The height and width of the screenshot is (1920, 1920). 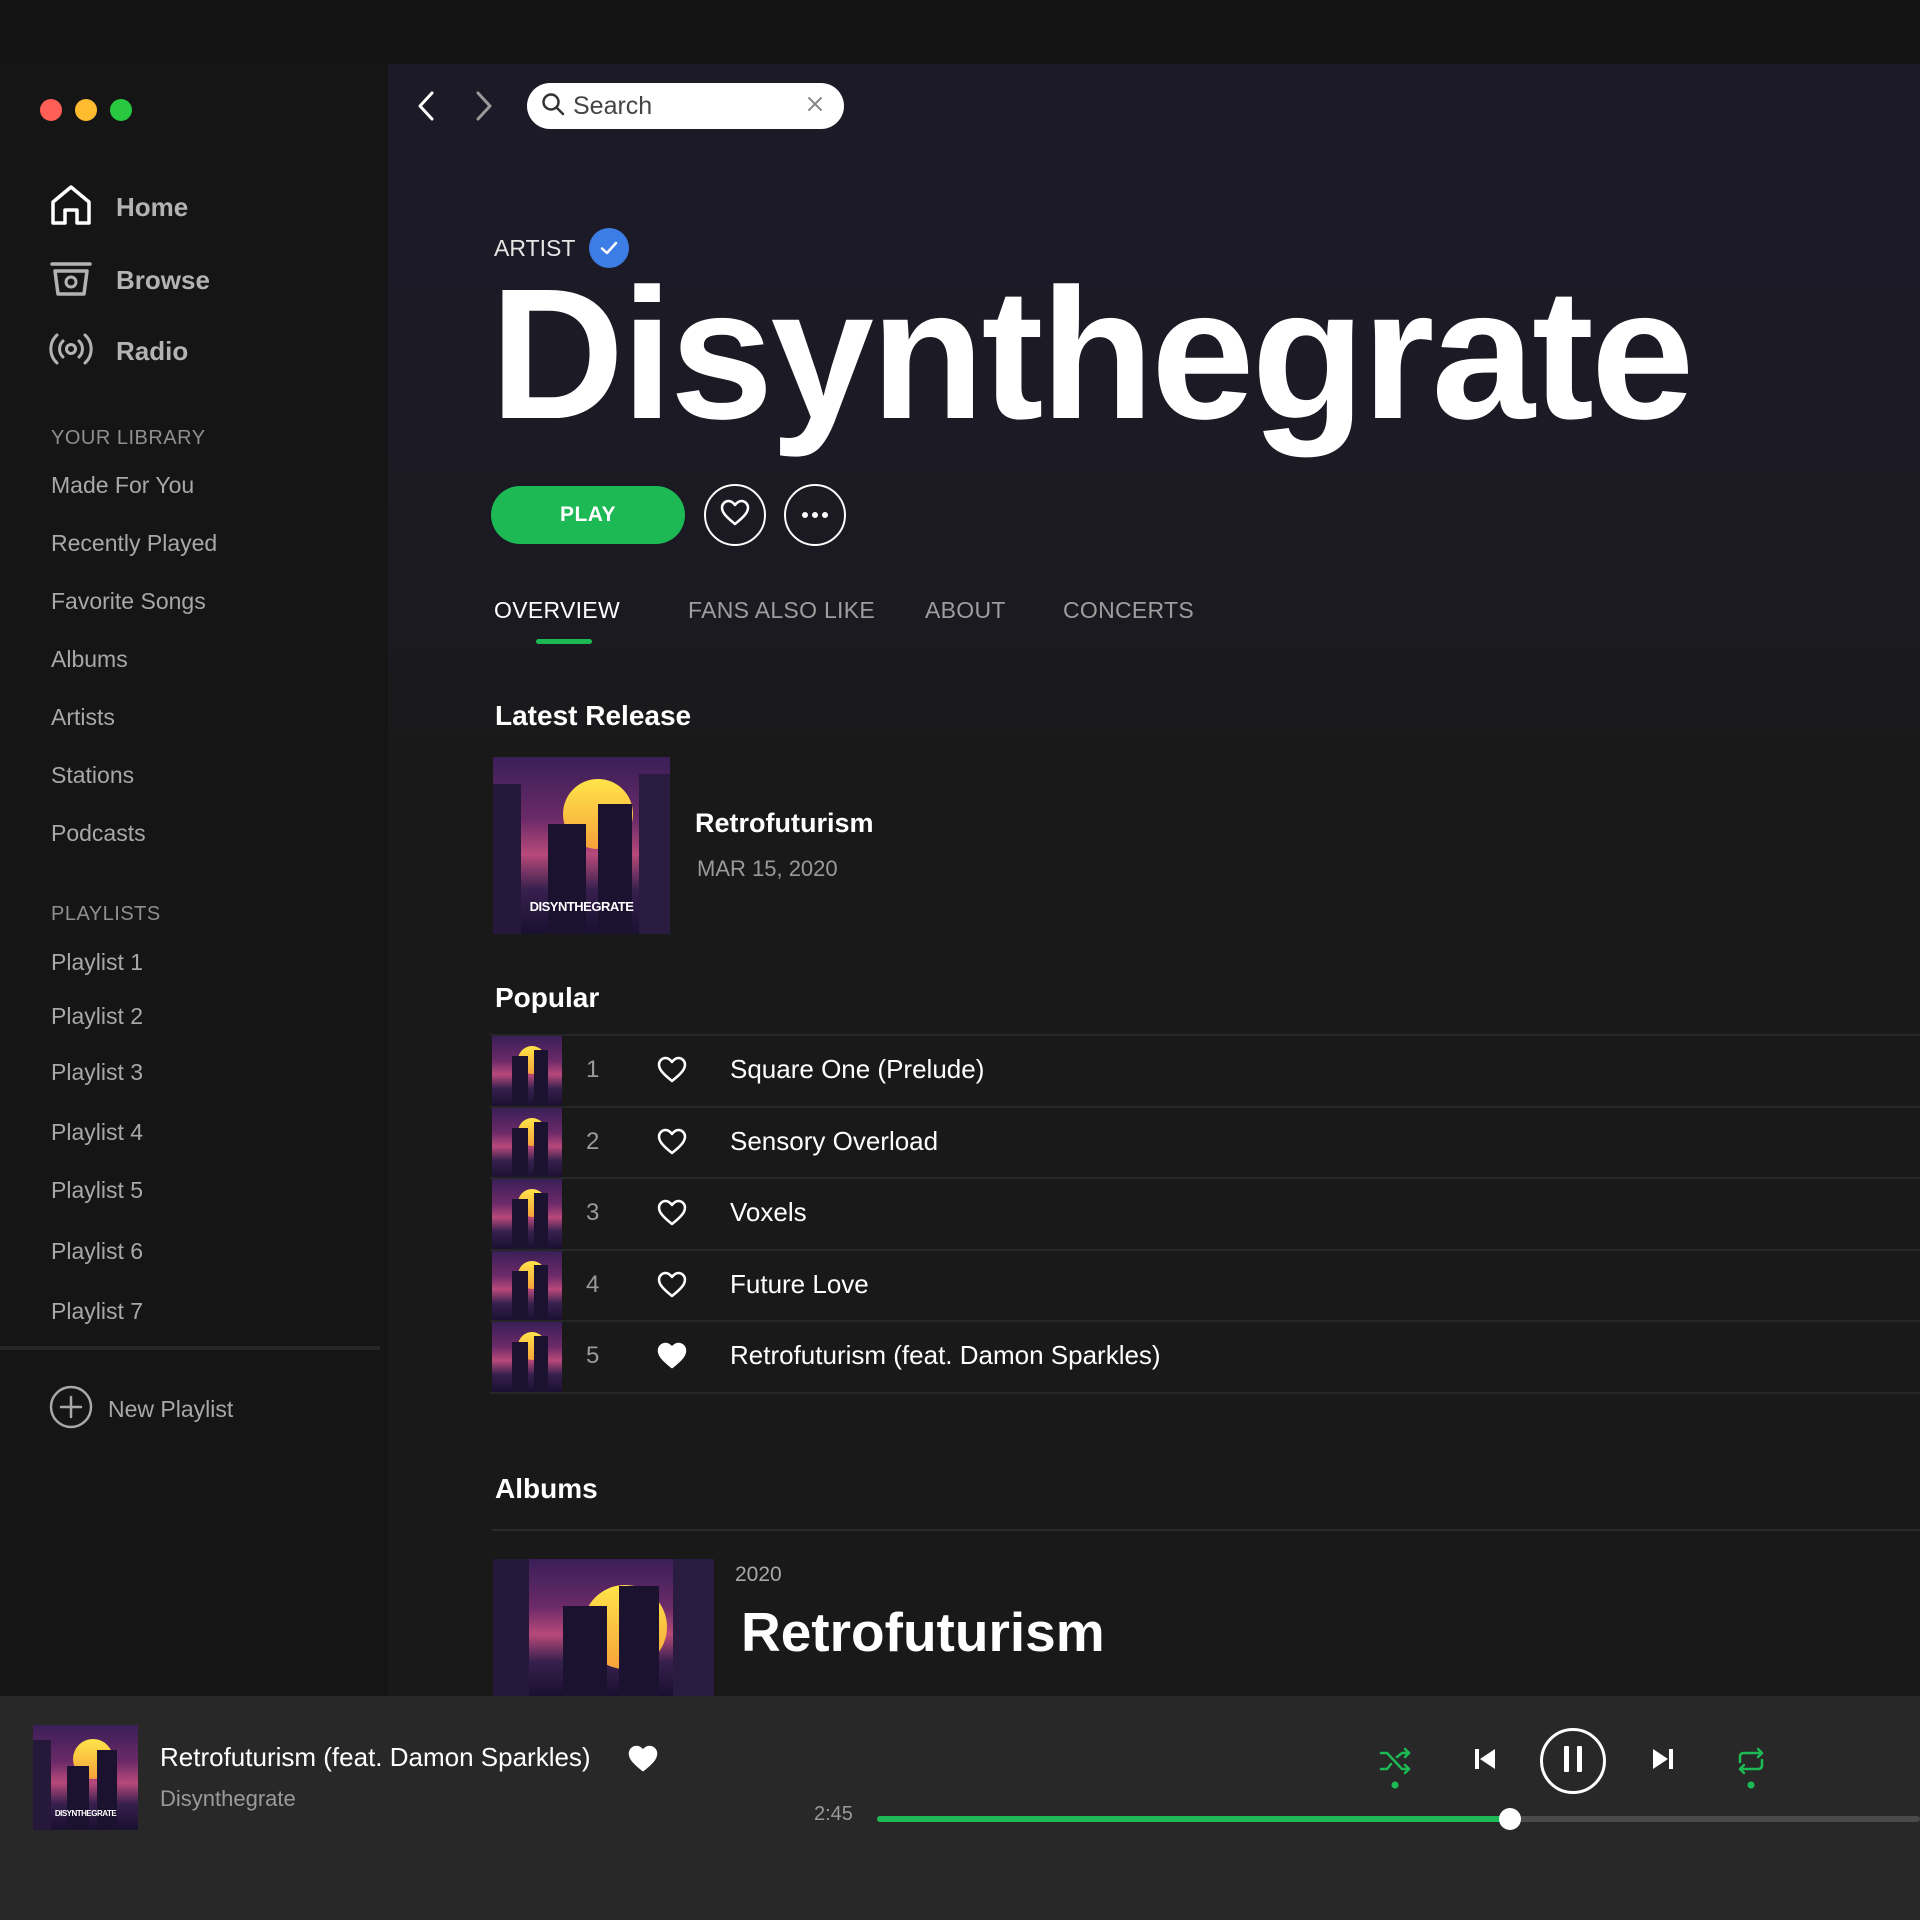 I want to click on albums-divider, so click(x=1206, y=1530).